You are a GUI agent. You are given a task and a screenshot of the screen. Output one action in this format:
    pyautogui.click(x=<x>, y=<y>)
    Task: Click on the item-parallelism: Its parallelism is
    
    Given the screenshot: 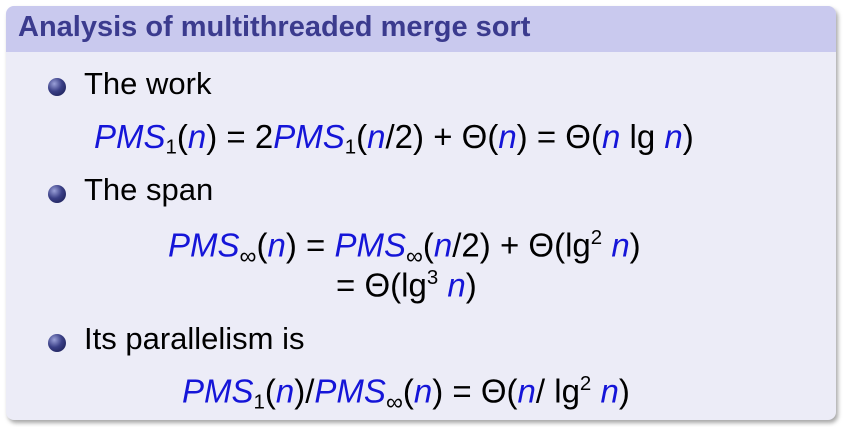 What is the action you would take?
    pyautogui.click(x=194, y=338)
    